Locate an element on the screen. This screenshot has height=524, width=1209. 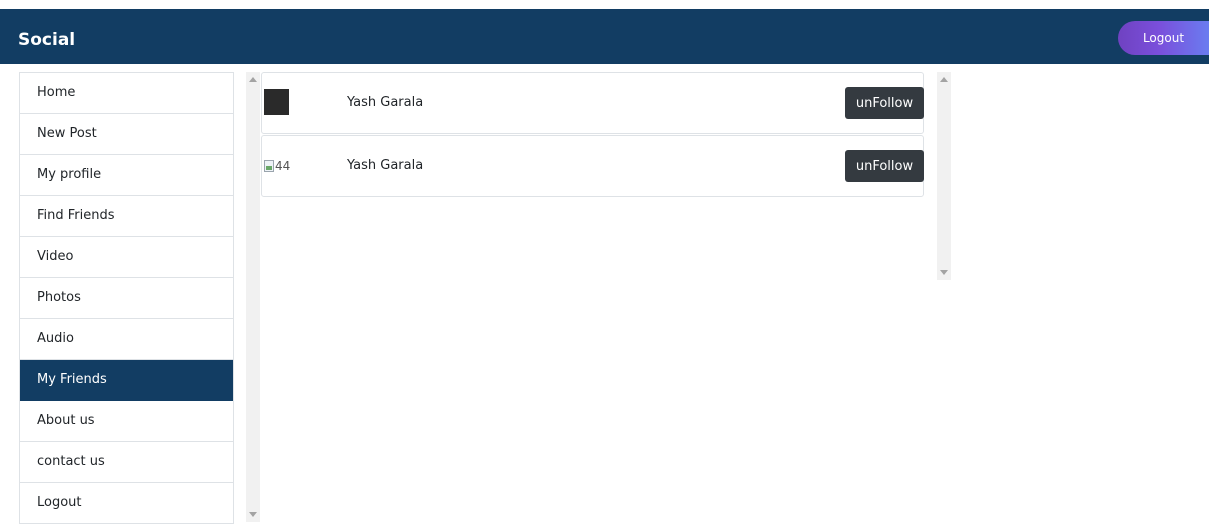
broken-image-icon is located at coordinates (269, 166).